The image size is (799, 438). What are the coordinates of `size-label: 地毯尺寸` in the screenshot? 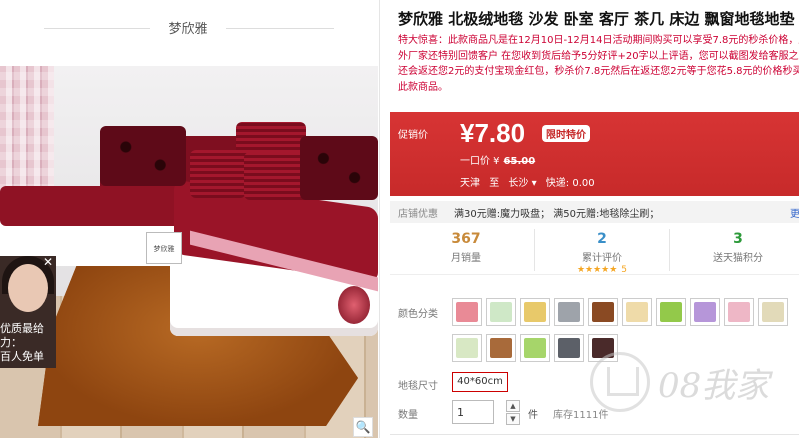 It's located at (418, 386).